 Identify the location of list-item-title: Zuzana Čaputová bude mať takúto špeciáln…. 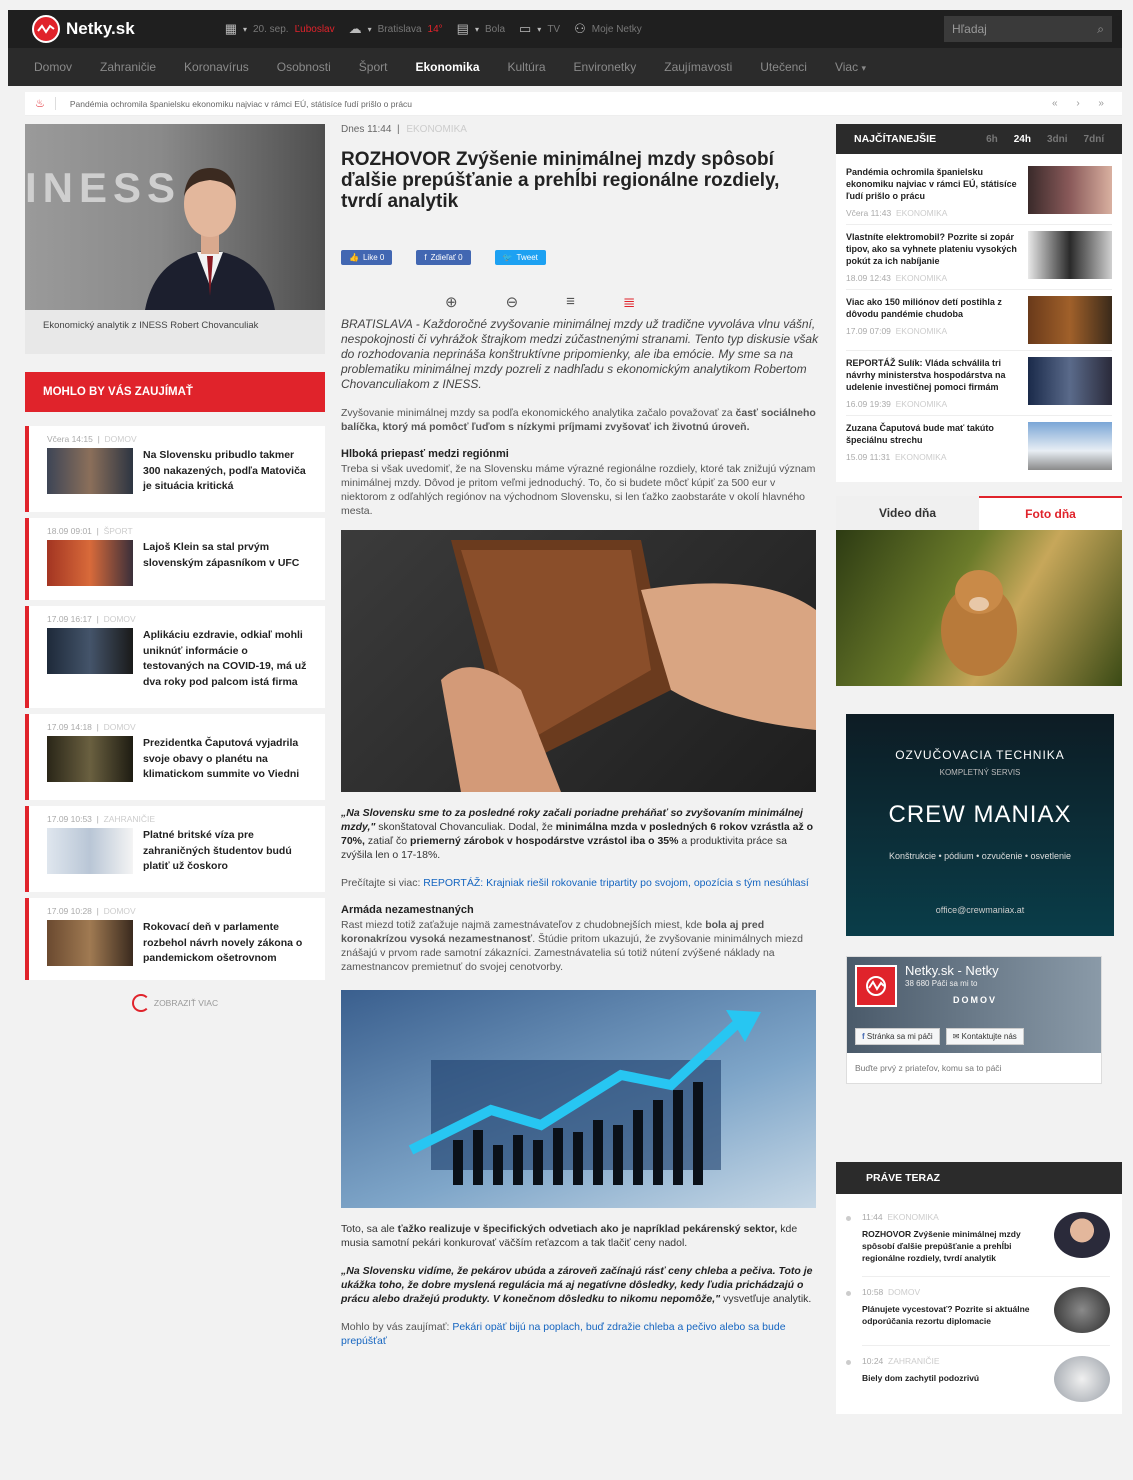
(934, 434).